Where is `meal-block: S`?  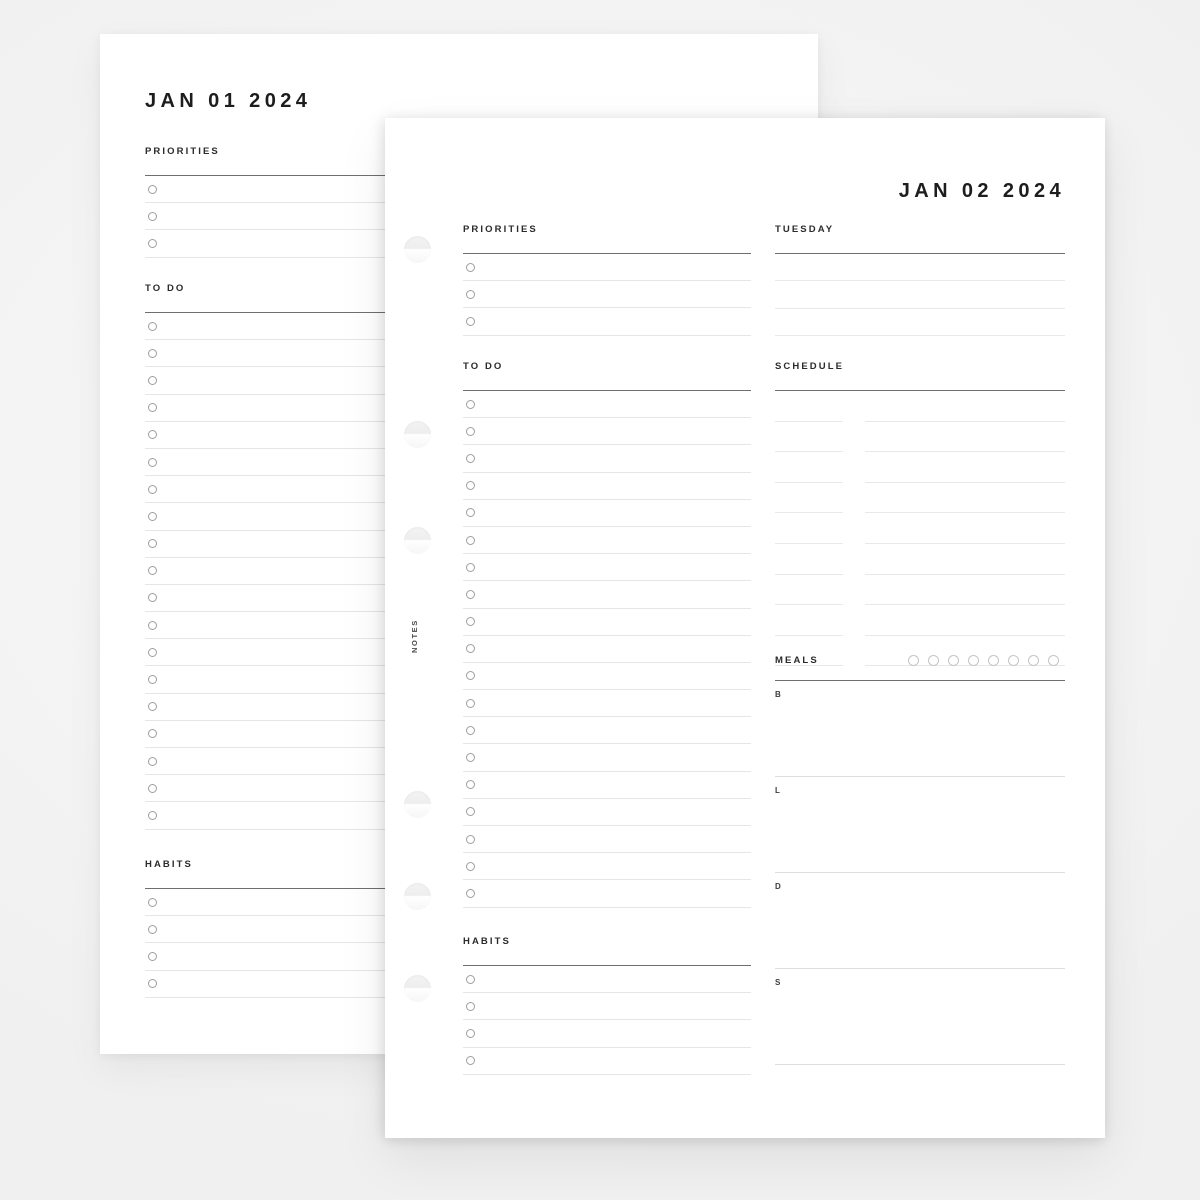
meal-block: S is located at coordinates (920, 1017).